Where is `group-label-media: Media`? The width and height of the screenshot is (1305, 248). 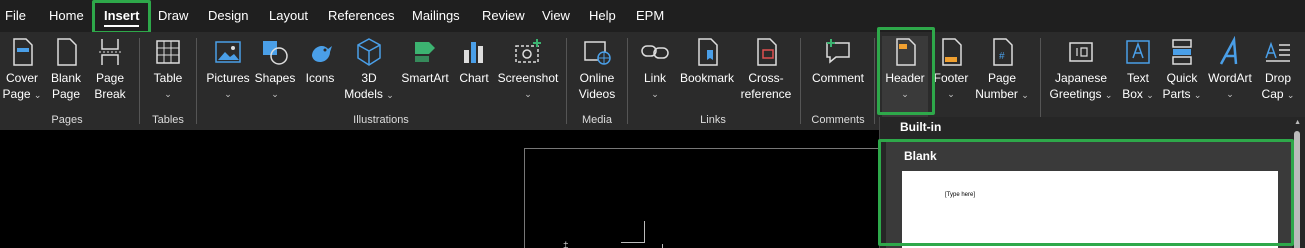
group-label-media: Media is located at coordinates (597, 120).